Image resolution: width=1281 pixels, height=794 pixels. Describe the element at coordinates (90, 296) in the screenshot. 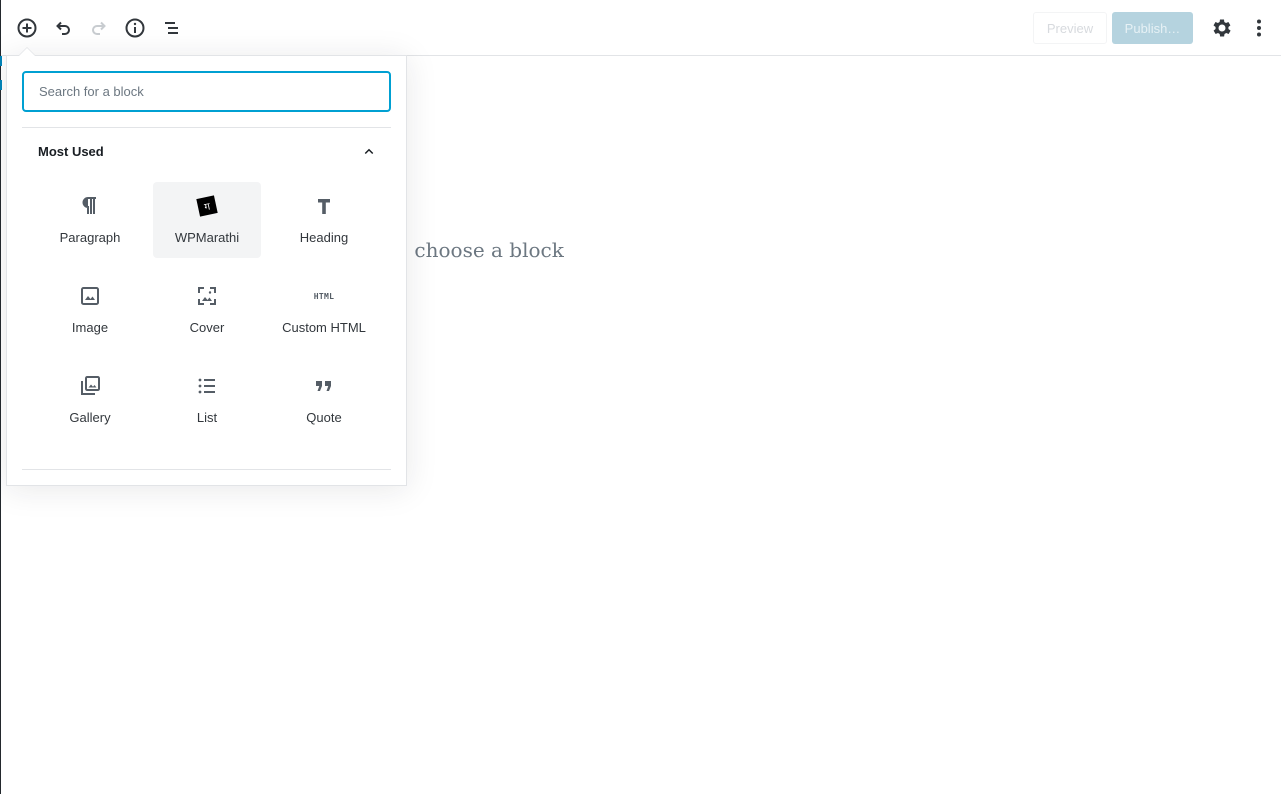

I see `image-icon` at that location.